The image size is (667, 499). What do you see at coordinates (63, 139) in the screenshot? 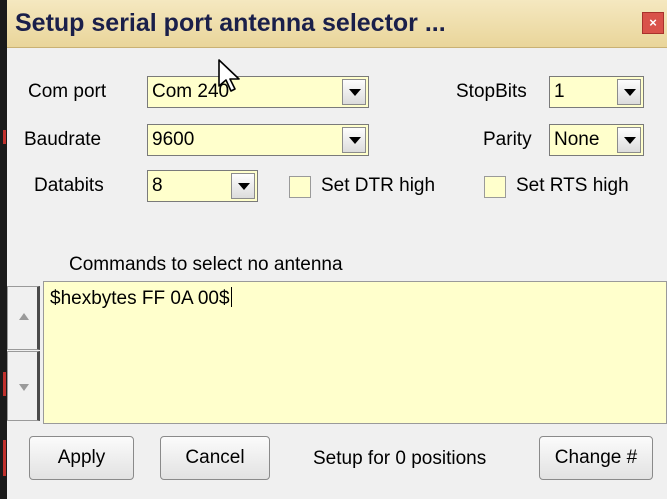
I see `baudrate-label: Baudrate` at bounding box center [63, 139].